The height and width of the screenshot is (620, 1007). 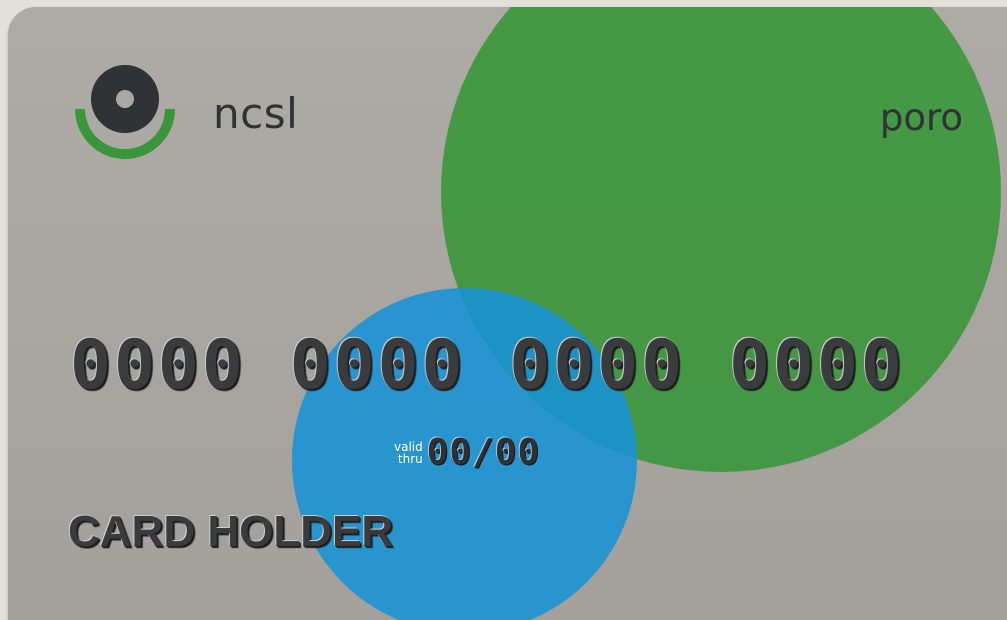 I want to click on card-number: 0000 0000 0000 0000, so click(x=487, y=365).